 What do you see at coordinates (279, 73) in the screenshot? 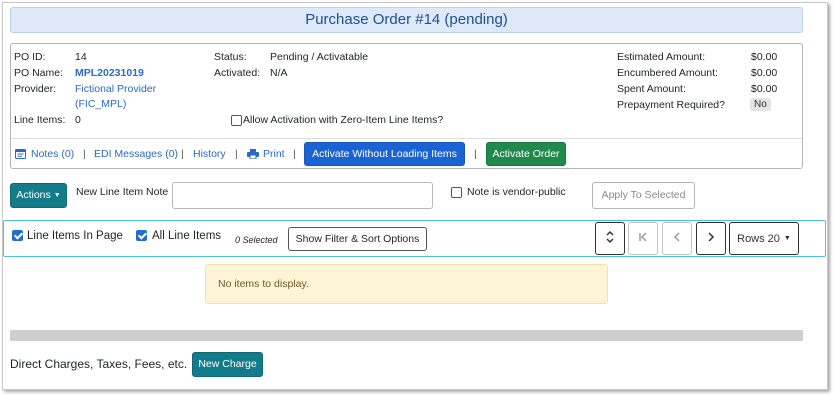
I see `activated-value: N/A` at bounding box center [279, 73].